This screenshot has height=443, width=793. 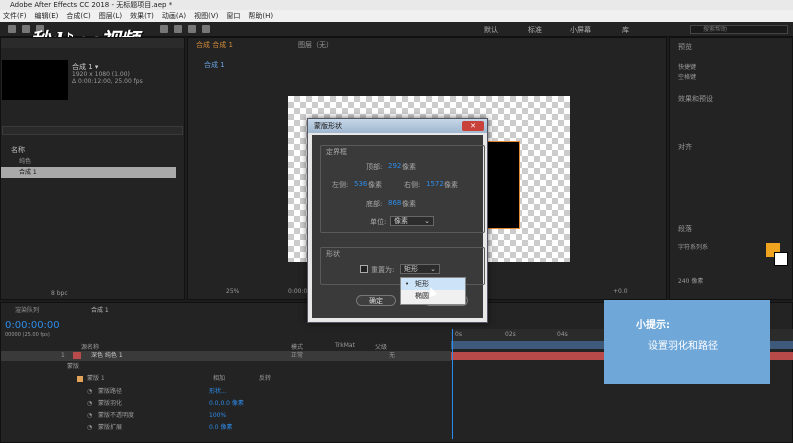 What do you see at coordinates (433, 269) in the screenshot?
I see `chevron-down-icon: ⌄` at bounding box center [433, 269].